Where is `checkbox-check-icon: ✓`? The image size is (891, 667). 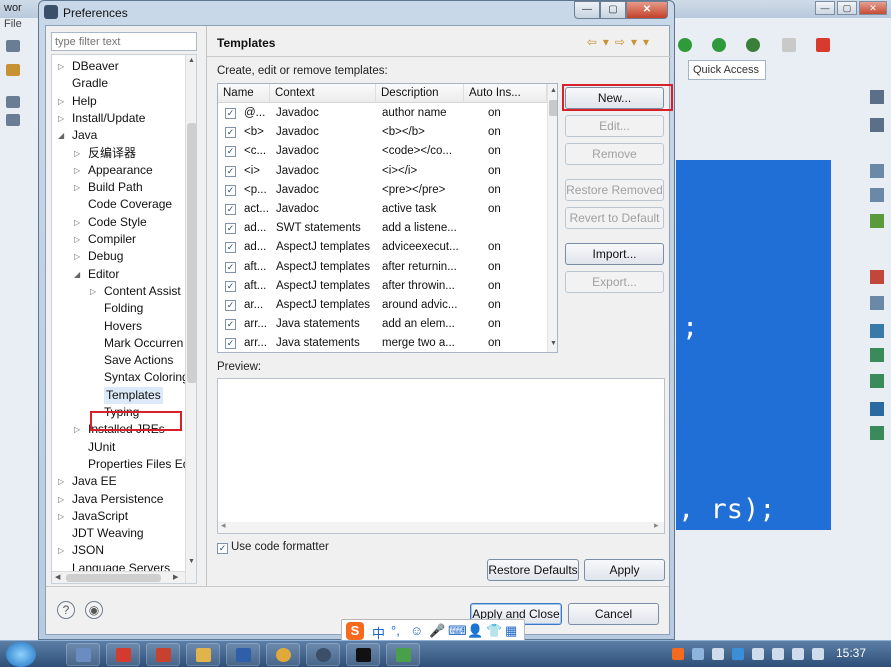
checkbox-check-icon: ✓ is located at coordinates (222, 548).